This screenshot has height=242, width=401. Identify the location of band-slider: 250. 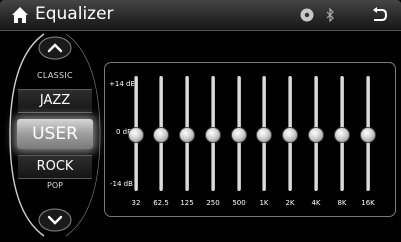
(213, 141).